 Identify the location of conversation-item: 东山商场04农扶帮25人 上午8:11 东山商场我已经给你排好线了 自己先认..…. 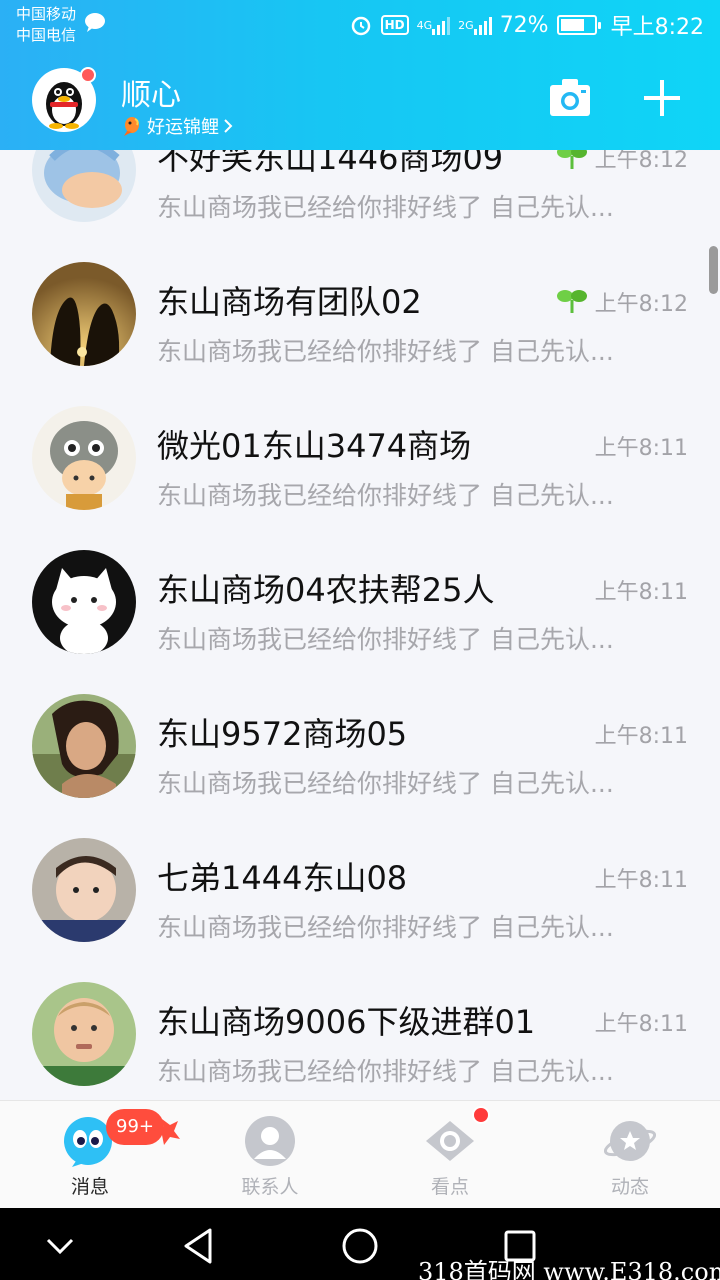
(360, 592).